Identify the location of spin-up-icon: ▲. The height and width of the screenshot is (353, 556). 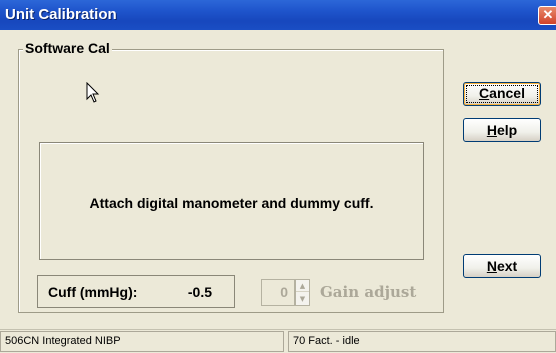
(302, 286).